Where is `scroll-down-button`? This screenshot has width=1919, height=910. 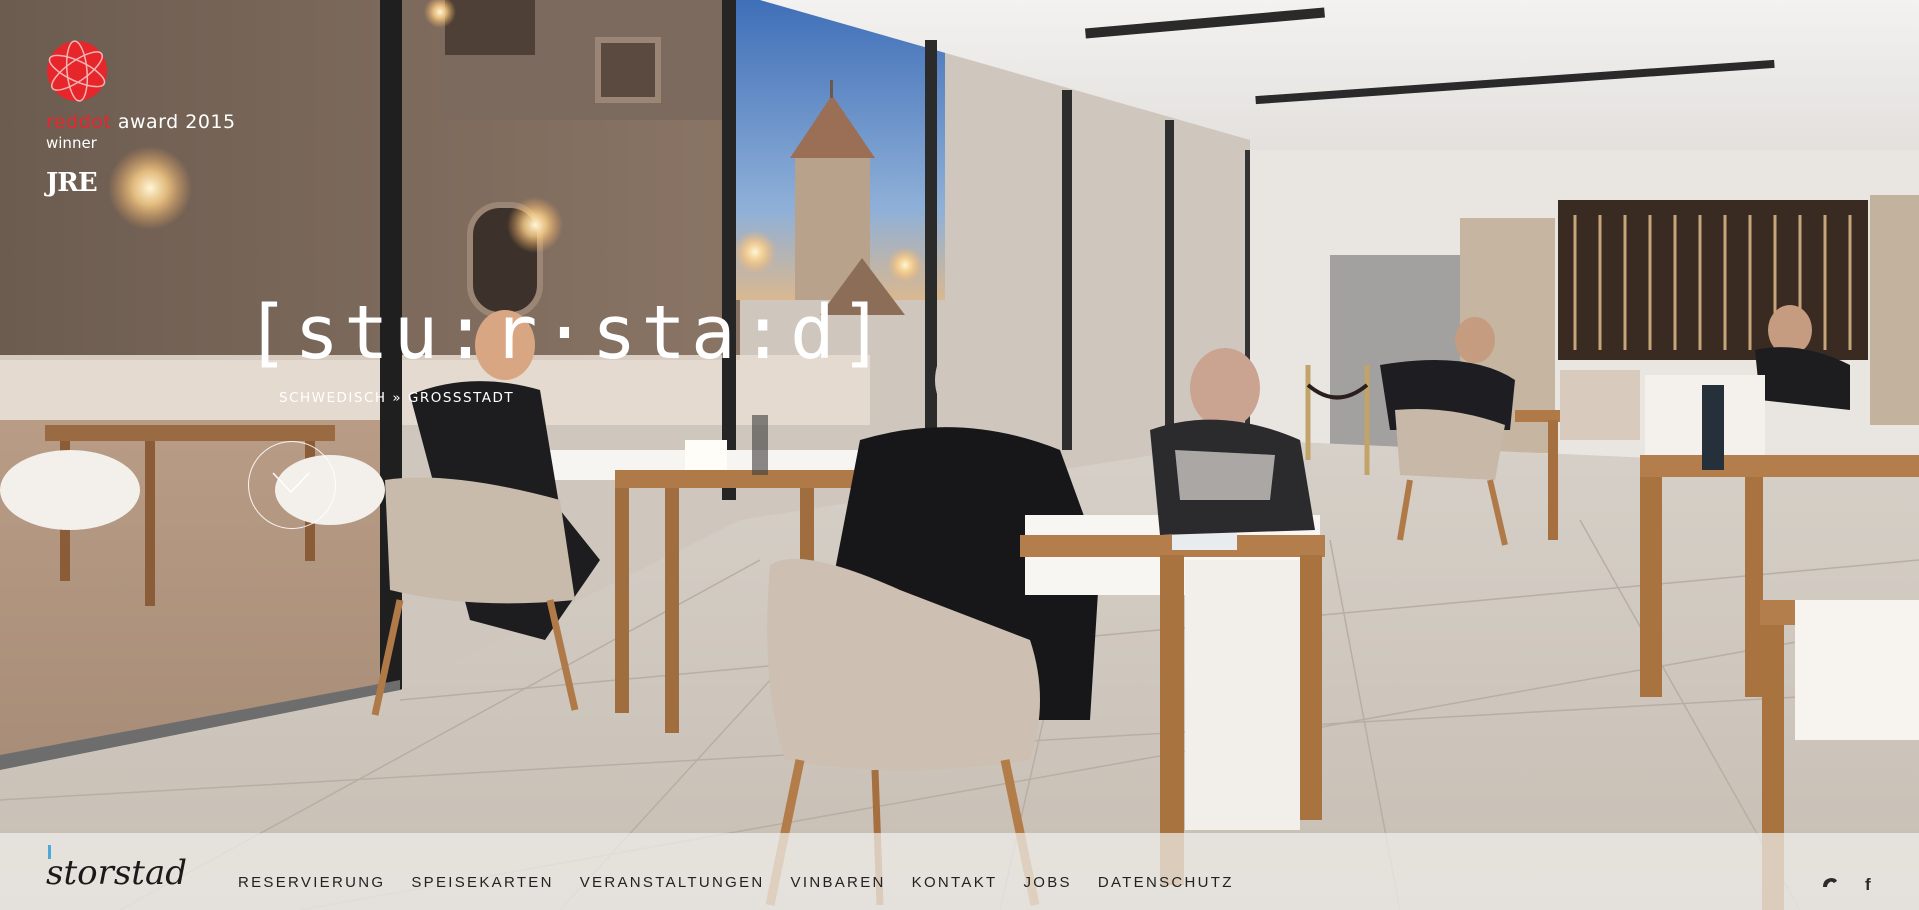
scroll-down-button is located at coordinates (292, 485).